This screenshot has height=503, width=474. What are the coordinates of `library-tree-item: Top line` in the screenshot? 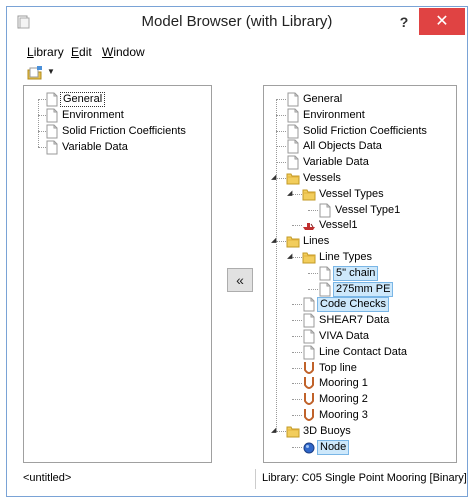 It's located at (368, 368).